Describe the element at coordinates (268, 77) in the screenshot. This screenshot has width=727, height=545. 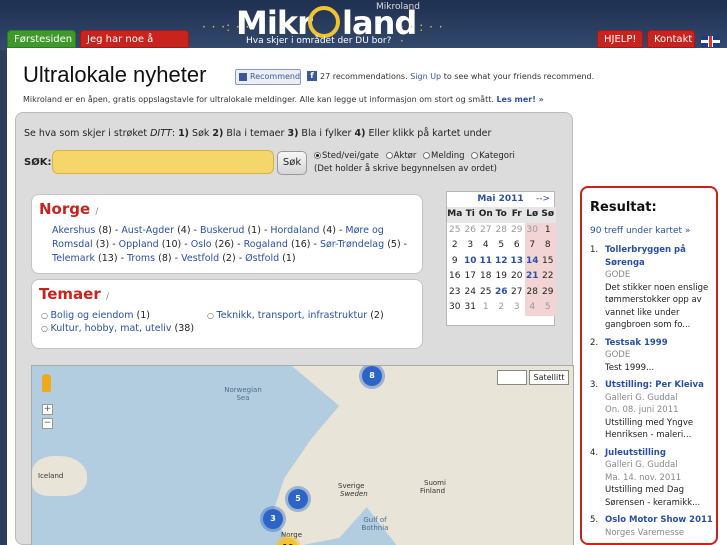
I see `recommend-button: Recommend` at that location.